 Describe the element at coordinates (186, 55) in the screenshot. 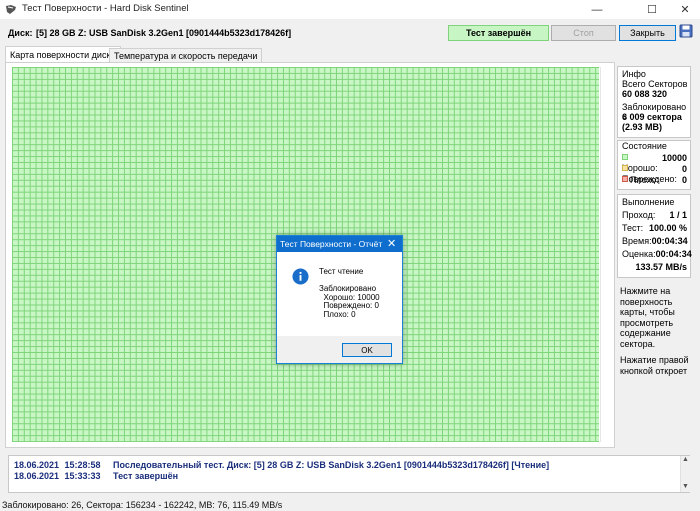

I see `tab-temperature-speed: Температура и скорость передачи` at that location.